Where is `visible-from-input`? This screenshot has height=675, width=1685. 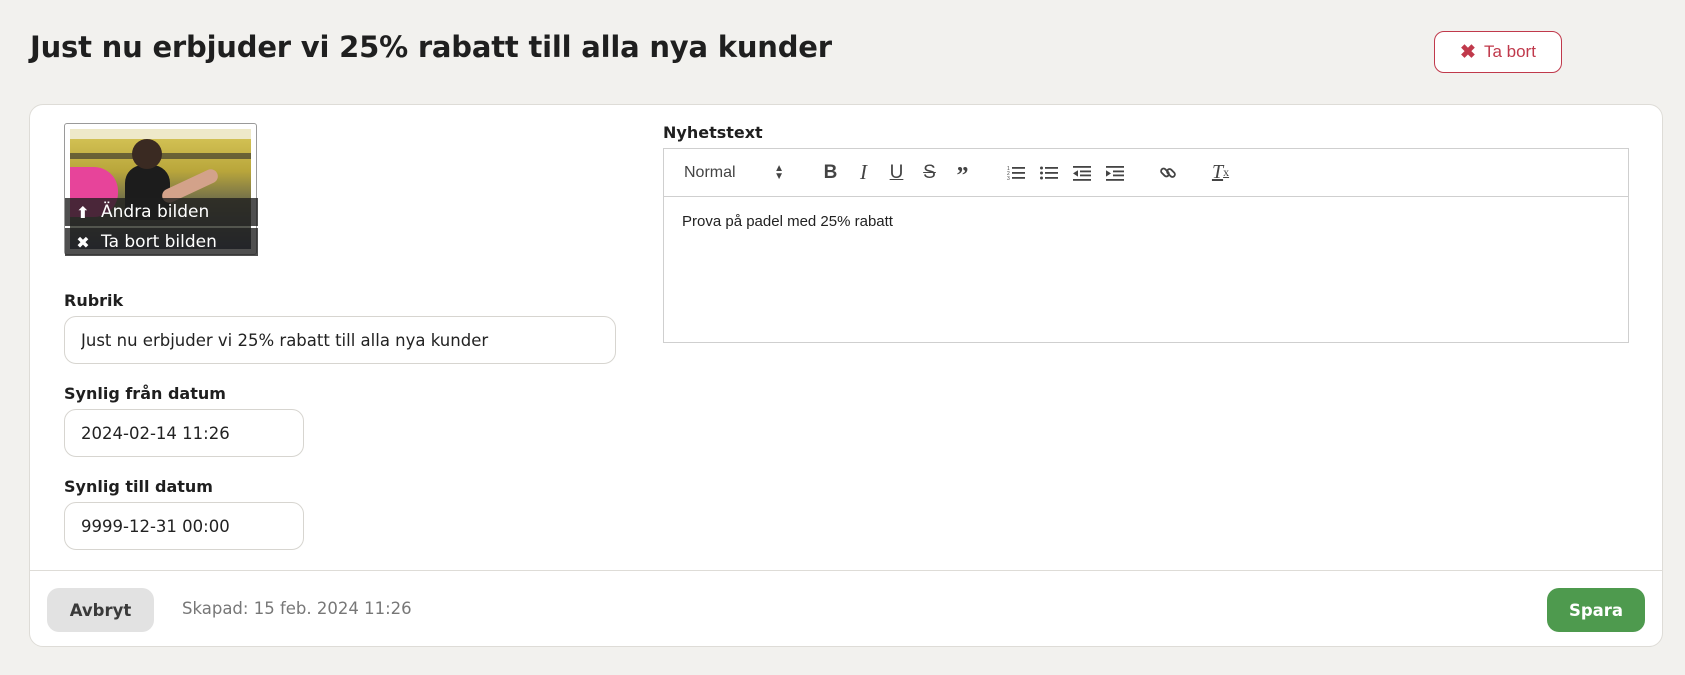
visible-from-input is located at coordinates (184, 433).